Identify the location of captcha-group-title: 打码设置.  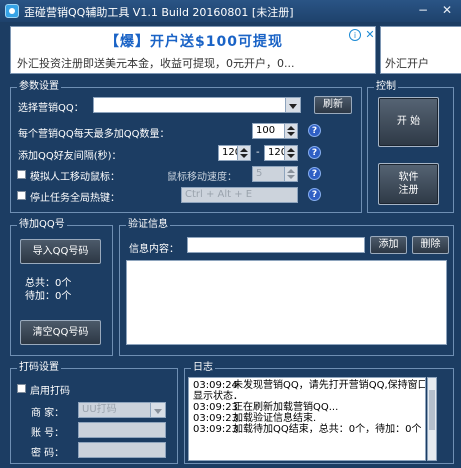
(39, 368).